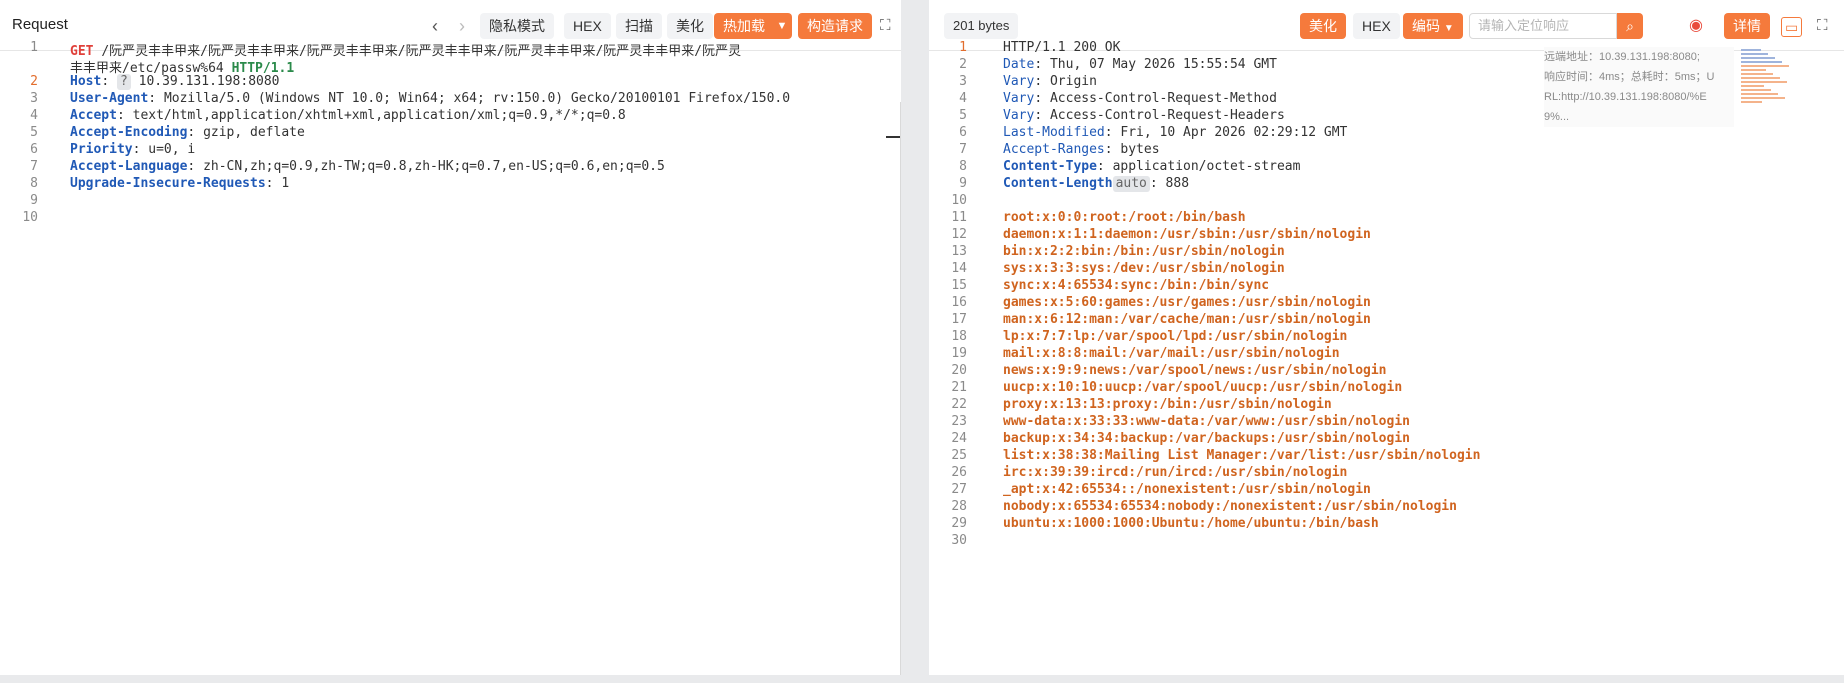 This screenshot has height=683, width=1844. I want to click on search-icon: ⌕, so click(1630, 26).